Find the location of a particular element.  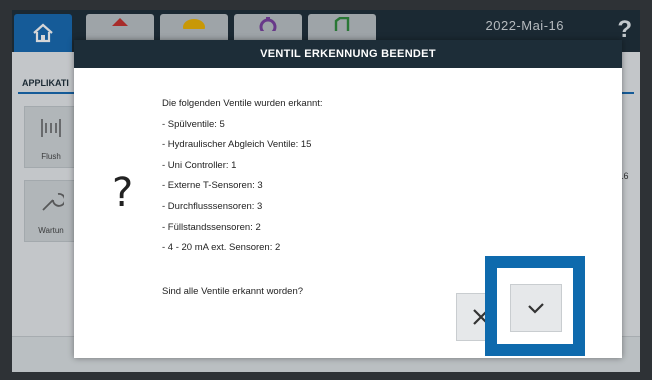

question-icon: ? is located at coordinates (123, 193).